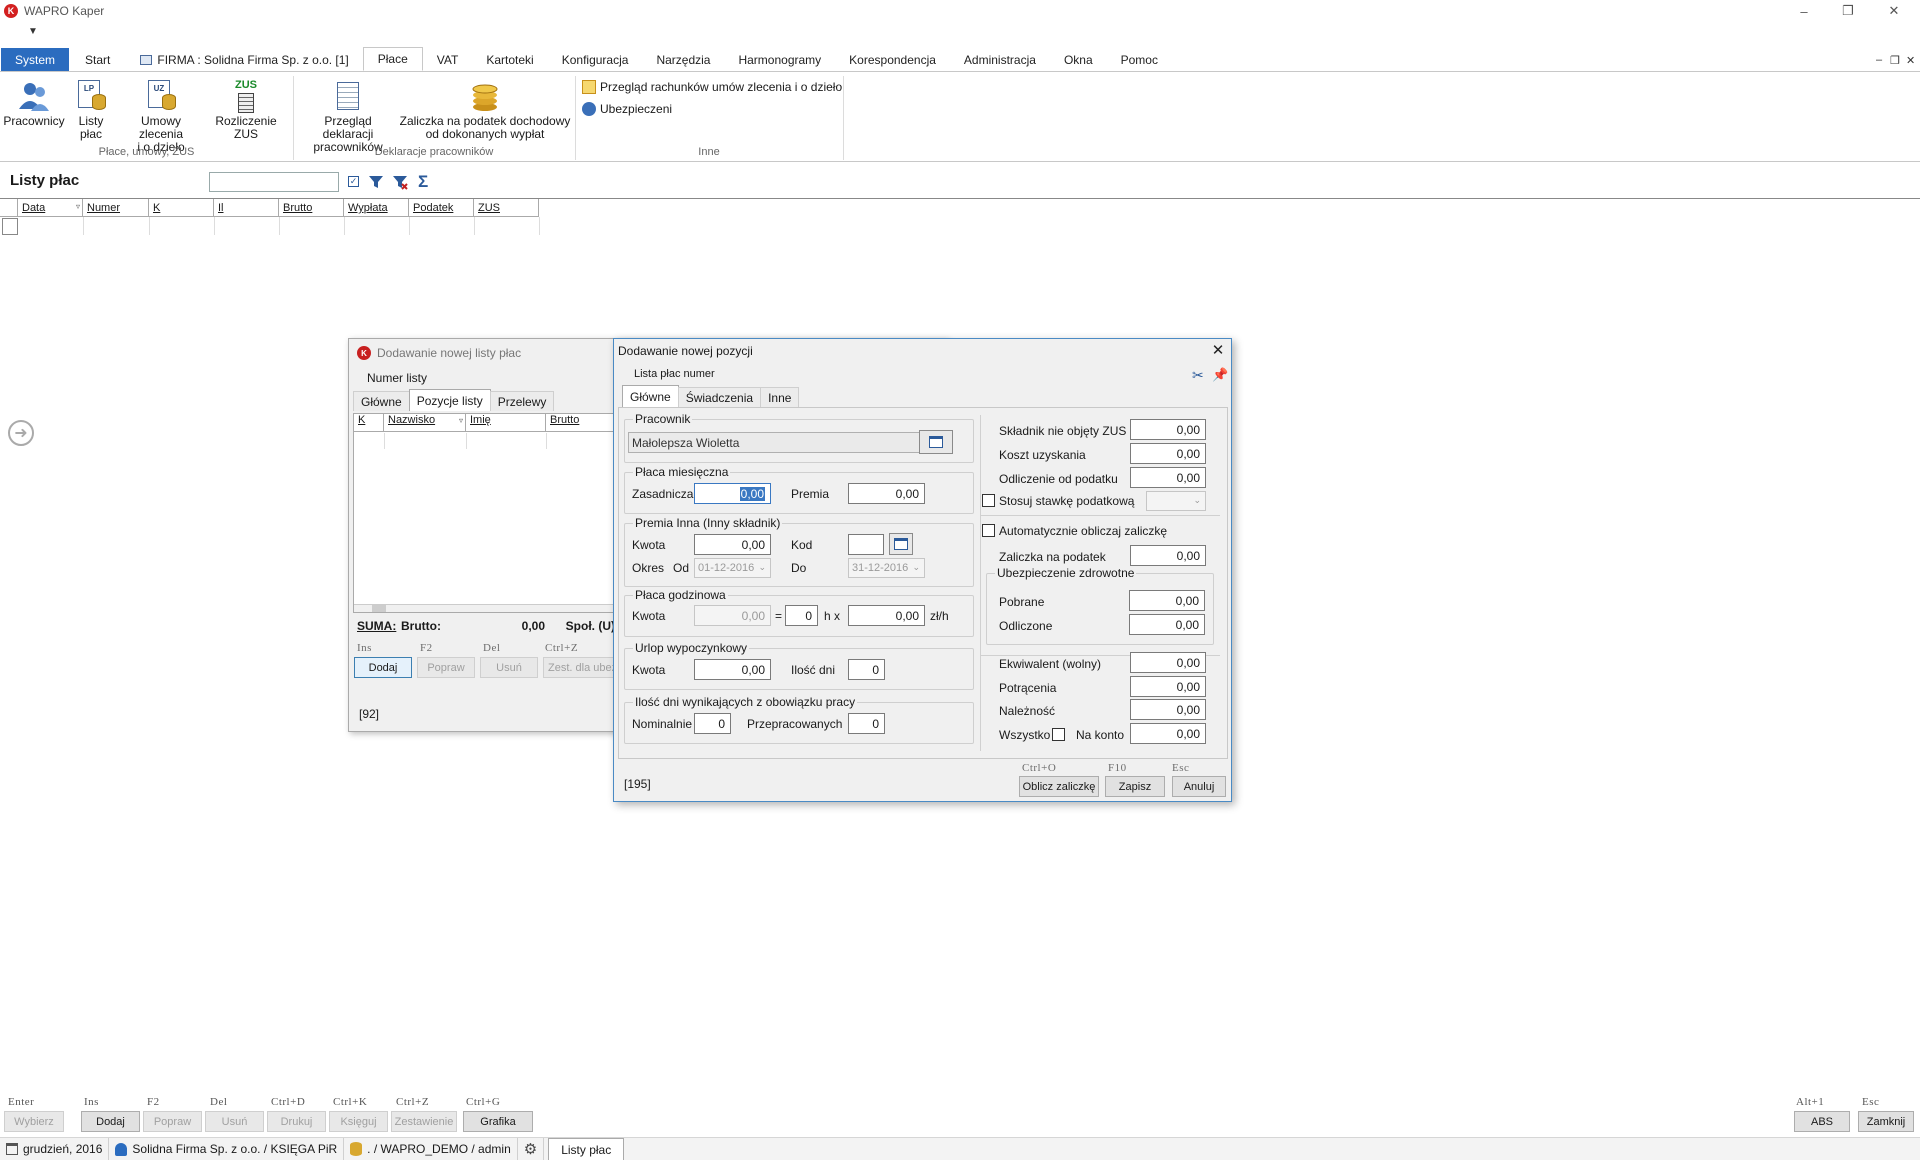 This screenshot has height=1160, width=1920. I want to click on checkbox-filter-icon: ✓, so click(354, 182).